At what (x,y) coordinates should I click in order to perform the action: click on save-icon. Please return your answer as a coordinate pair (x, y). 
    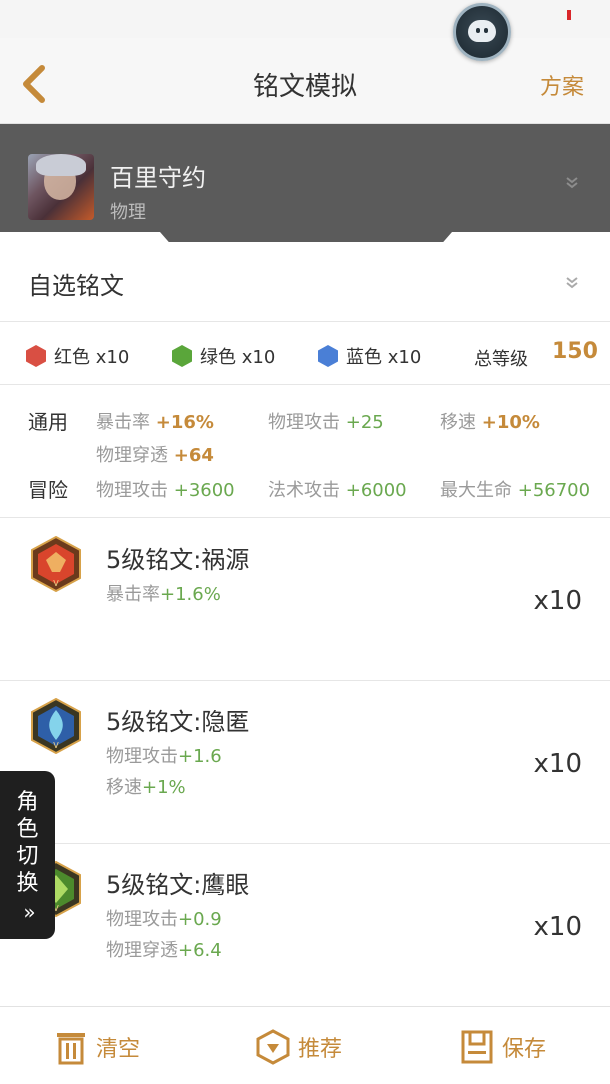
    Looking at the image, I should click on (477, 1047).